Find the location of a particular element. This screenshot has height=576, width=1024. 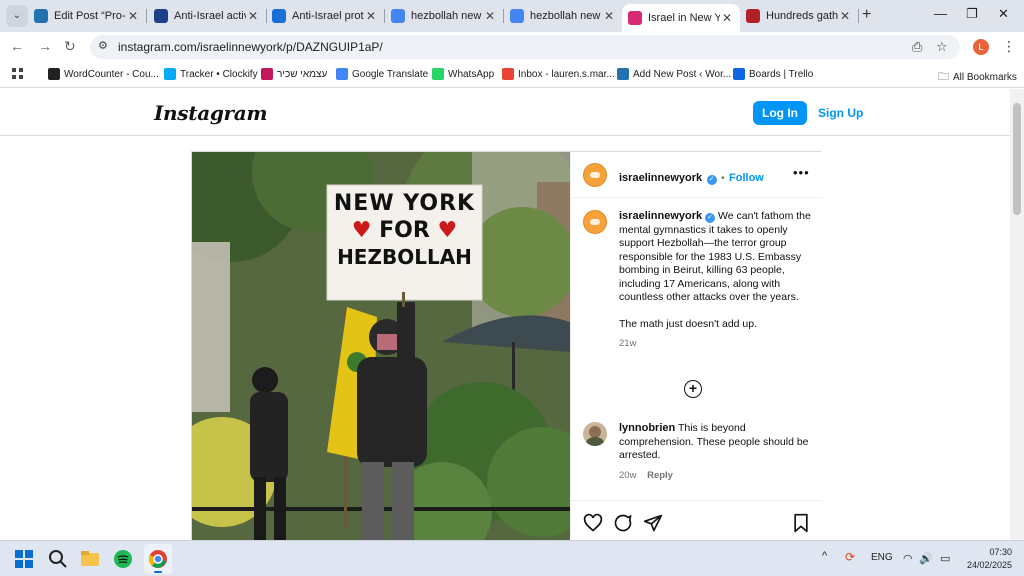

apps-icon is located at coordinates (18, 74).